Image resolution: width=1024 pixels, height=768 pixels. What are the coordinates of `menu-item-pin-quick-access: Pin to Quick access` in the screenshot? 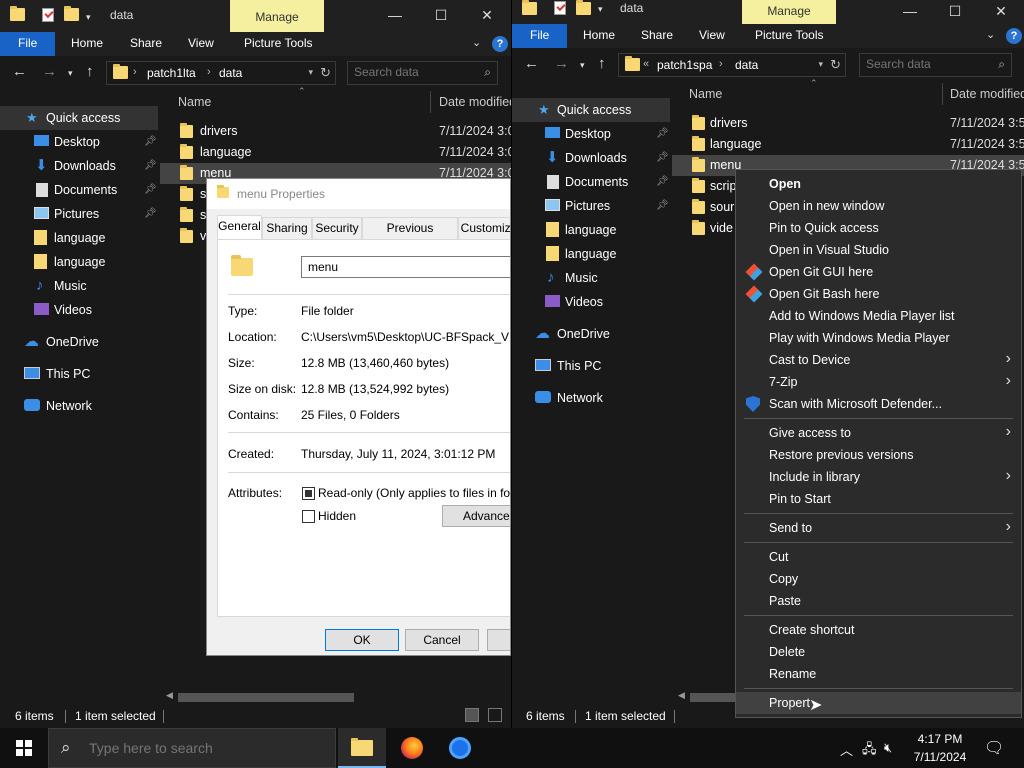 It's located at (878, 228).